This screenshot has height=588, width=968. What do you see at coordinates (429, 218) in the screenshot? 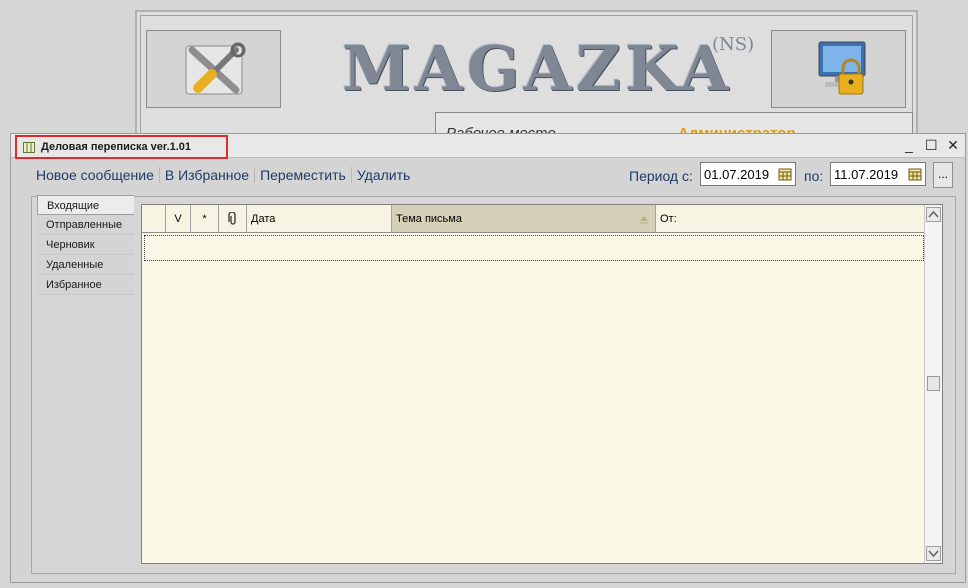
I see `column-header-subject-label: Тема письма` at bounding box center [429, 218].